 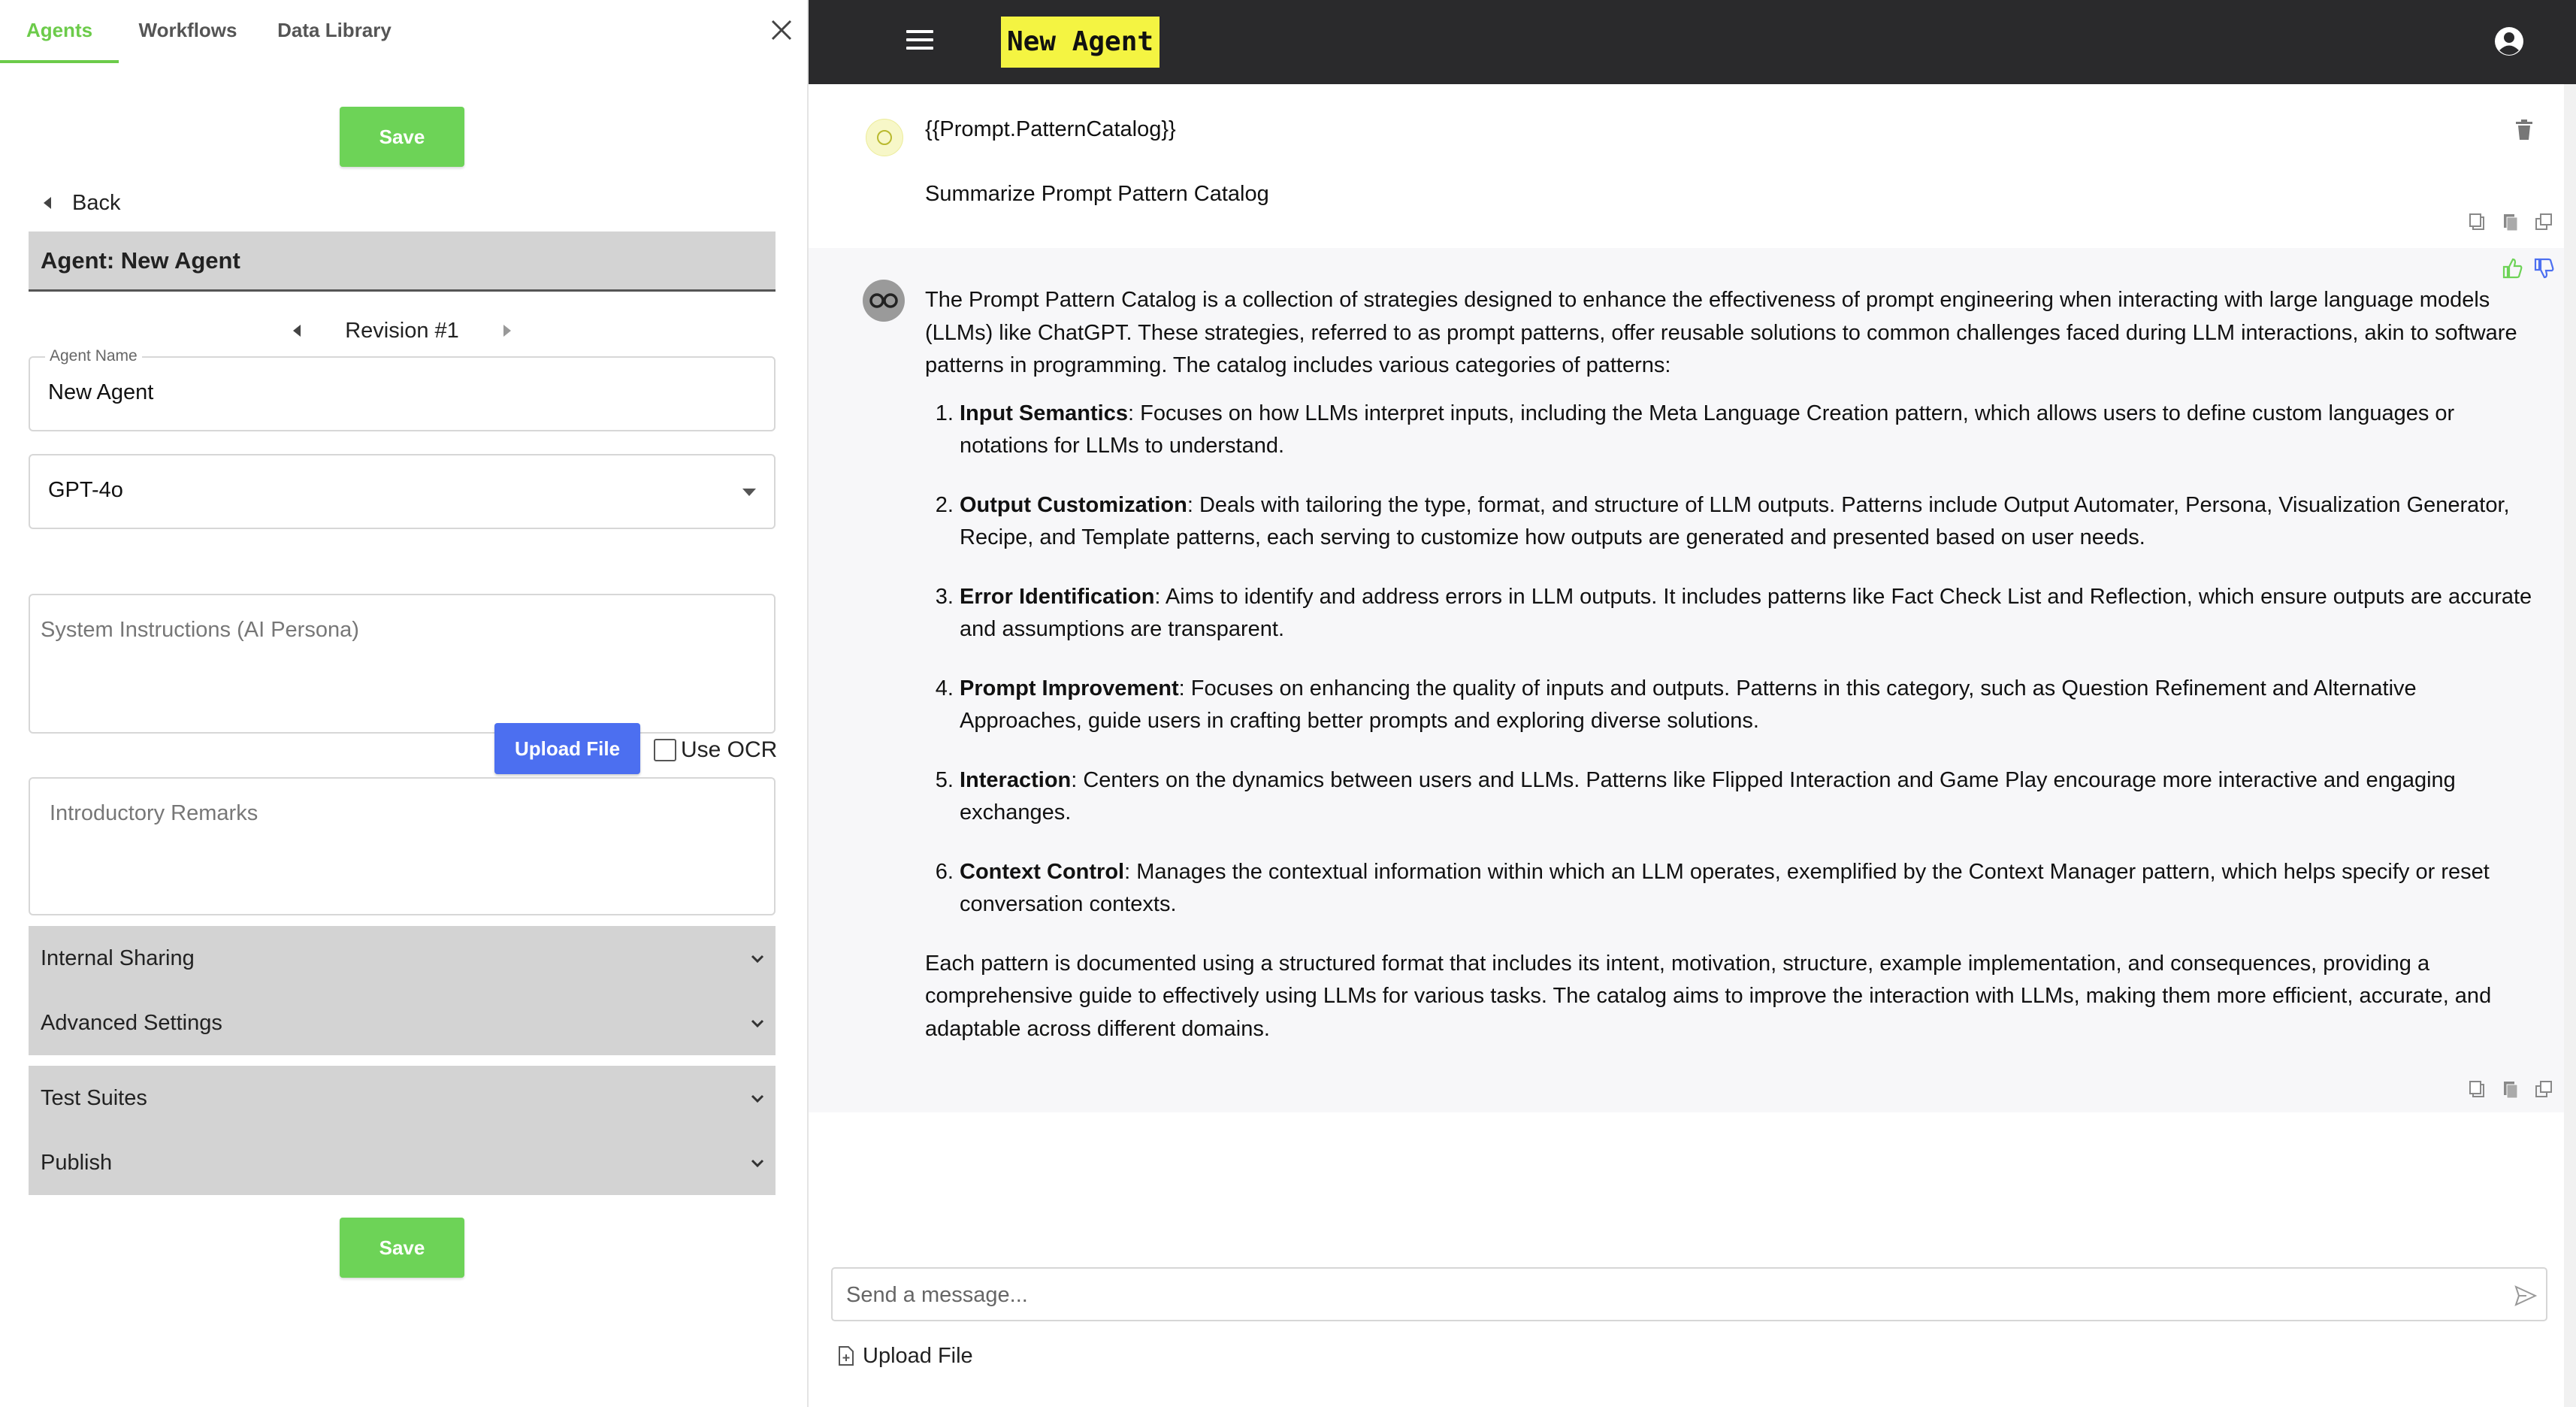 What do you see at coordinates (782, 30) in the screenshot?
I see `close-icon` at bounding box center [782, 30].